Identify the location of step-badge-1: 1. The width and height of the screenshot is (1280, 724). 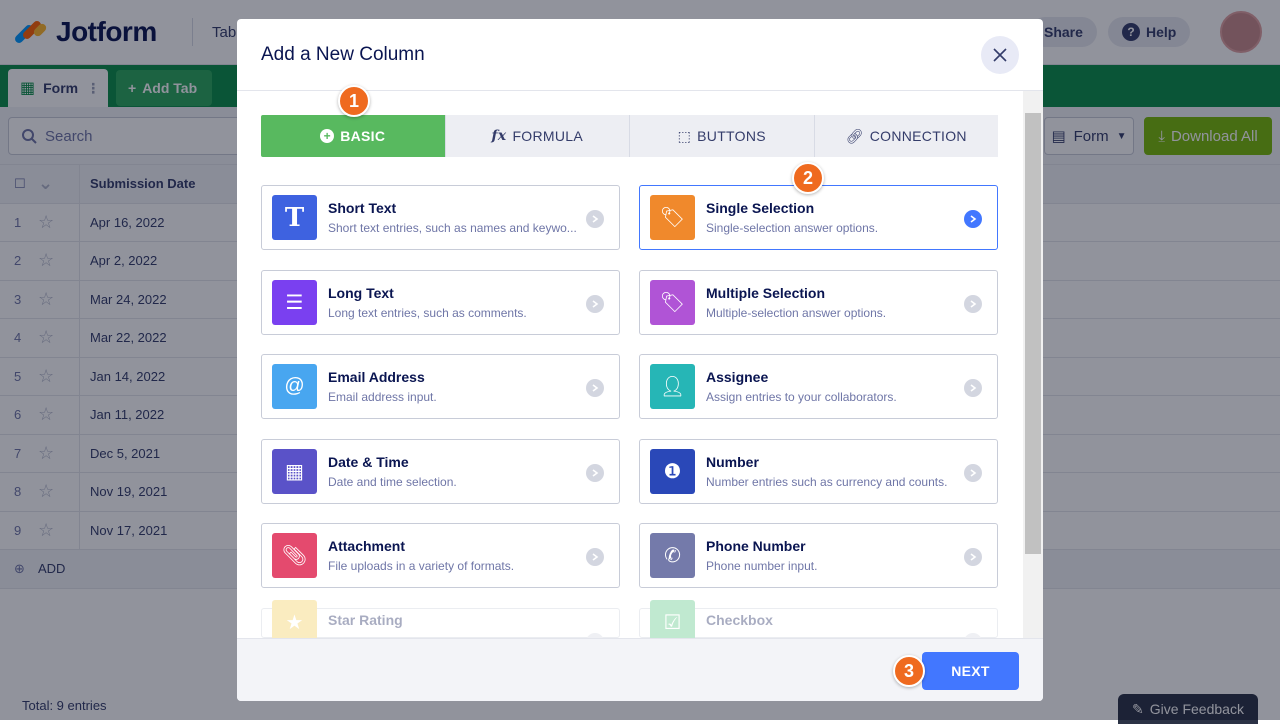
(354, 101).